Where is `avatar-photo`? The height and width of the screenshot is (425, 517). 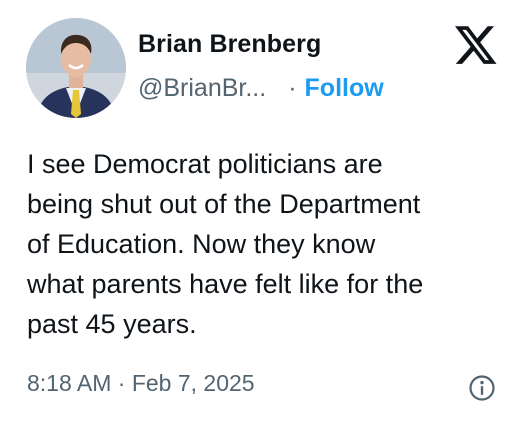 avatar-photo is located at coordinates (76, 68).